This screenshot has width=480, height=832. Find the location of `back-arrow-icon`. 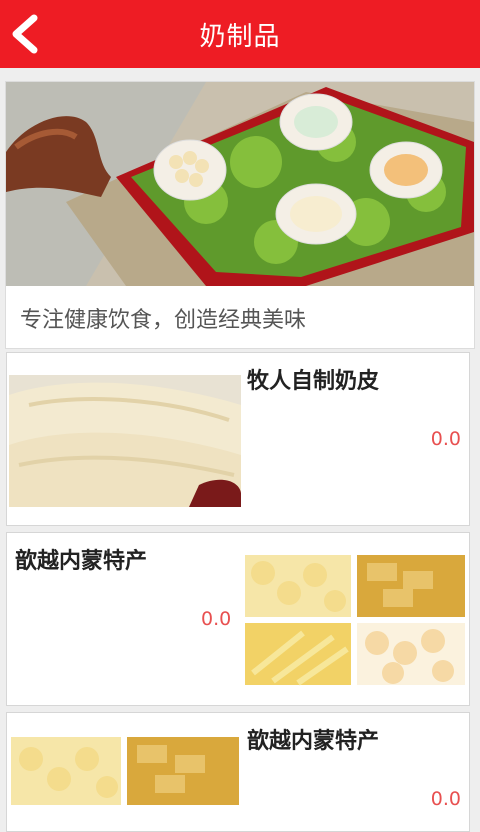

back-arrow-icon is located at coordinates (25, 34).